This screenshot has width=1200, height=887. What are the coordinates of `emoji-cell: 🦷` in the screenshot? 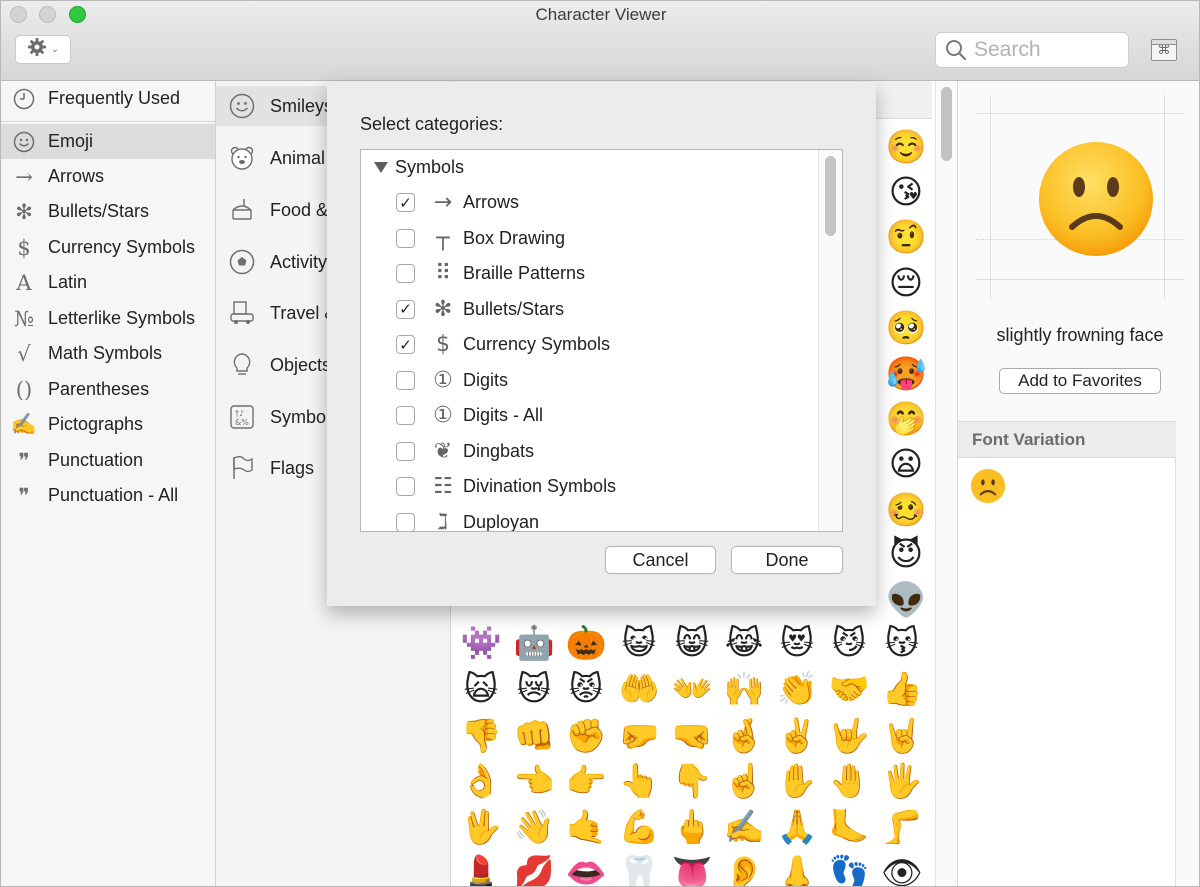 It's located at (639, 868).